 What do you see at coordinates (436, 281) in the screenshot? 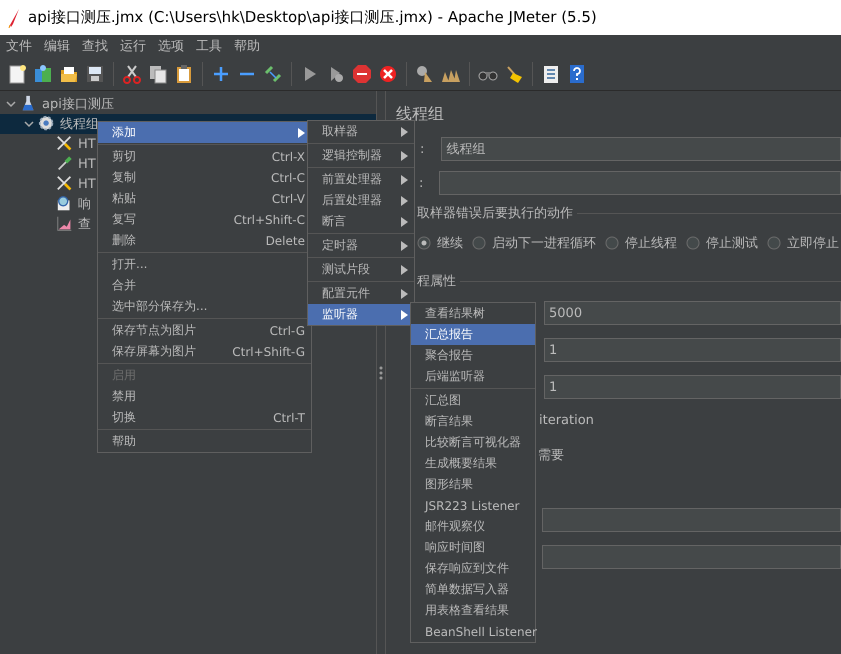
I see `section-title: 程属性` at bounding box center [436, 281].